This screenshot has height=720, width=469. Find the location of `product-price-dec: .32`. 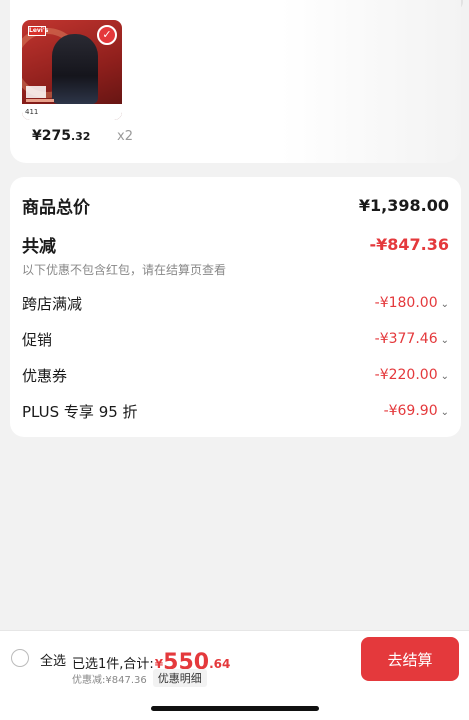

product-price-dec: .32 is located at coordinates (80, 136).